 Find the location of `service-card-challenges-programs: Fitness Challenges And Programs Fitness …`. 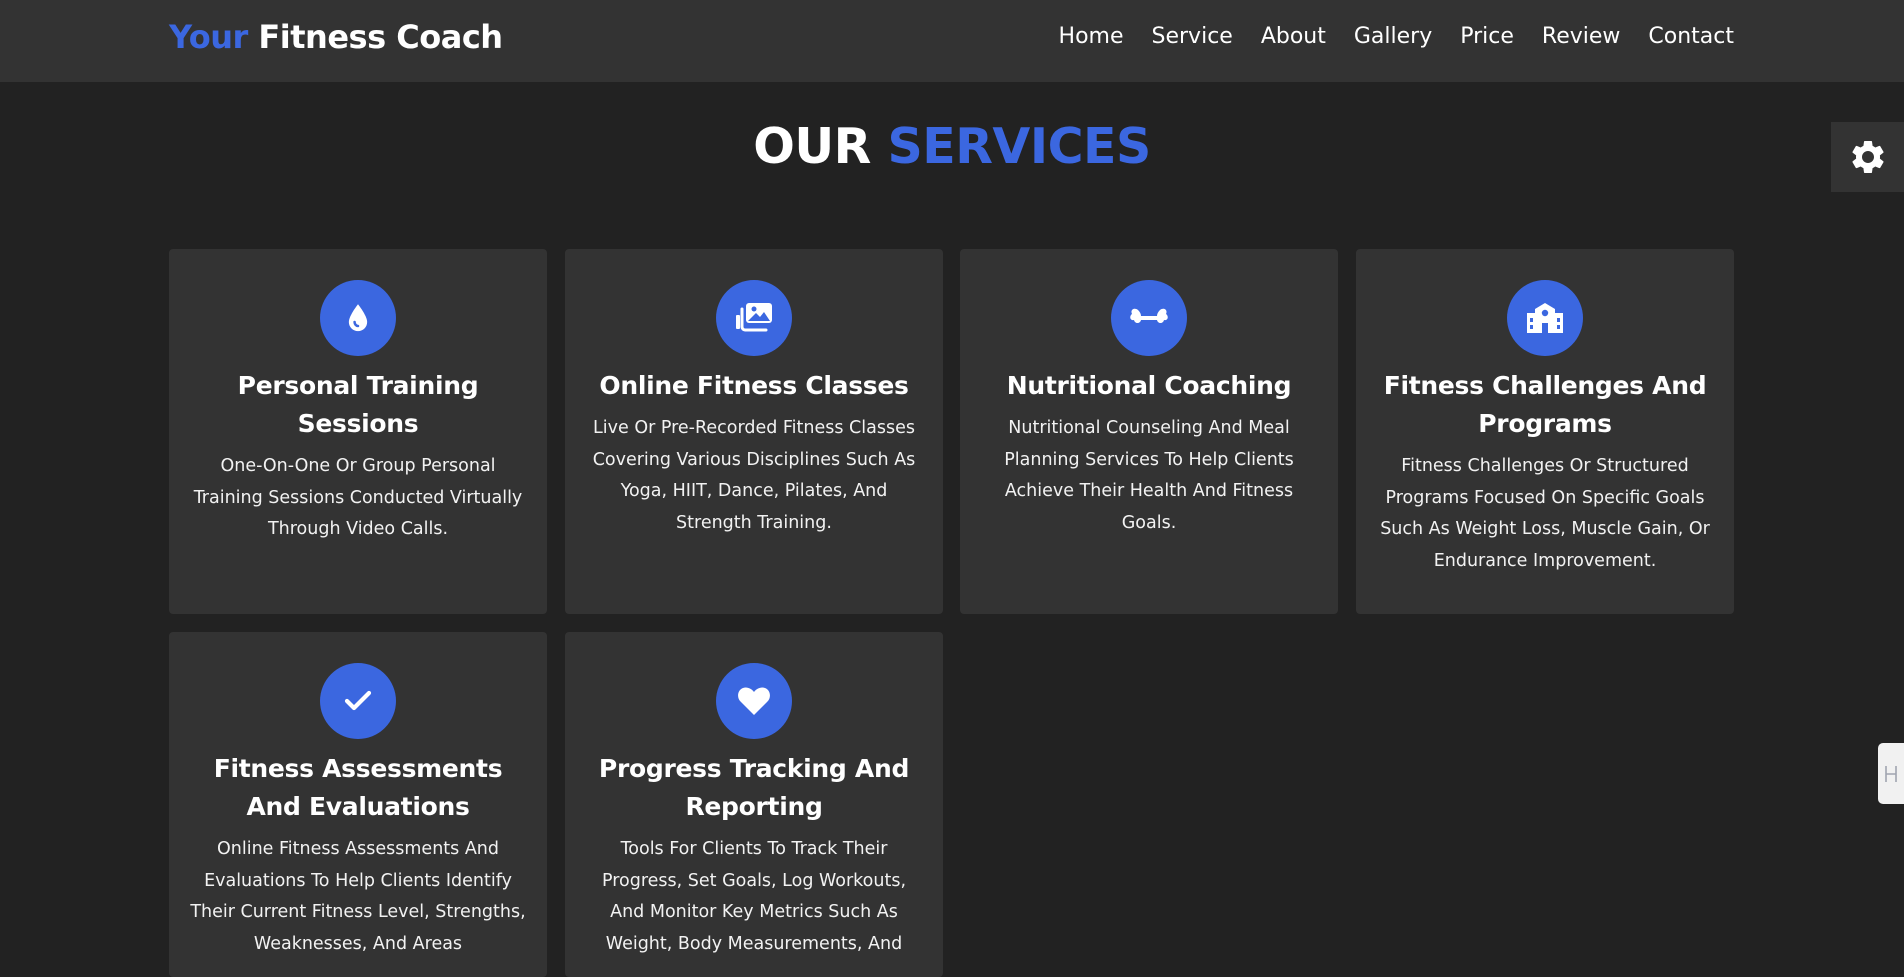

service-card-challenges-programs: Fitness Challenges And Programs Fitness … is located at coordinates (1545, 431).